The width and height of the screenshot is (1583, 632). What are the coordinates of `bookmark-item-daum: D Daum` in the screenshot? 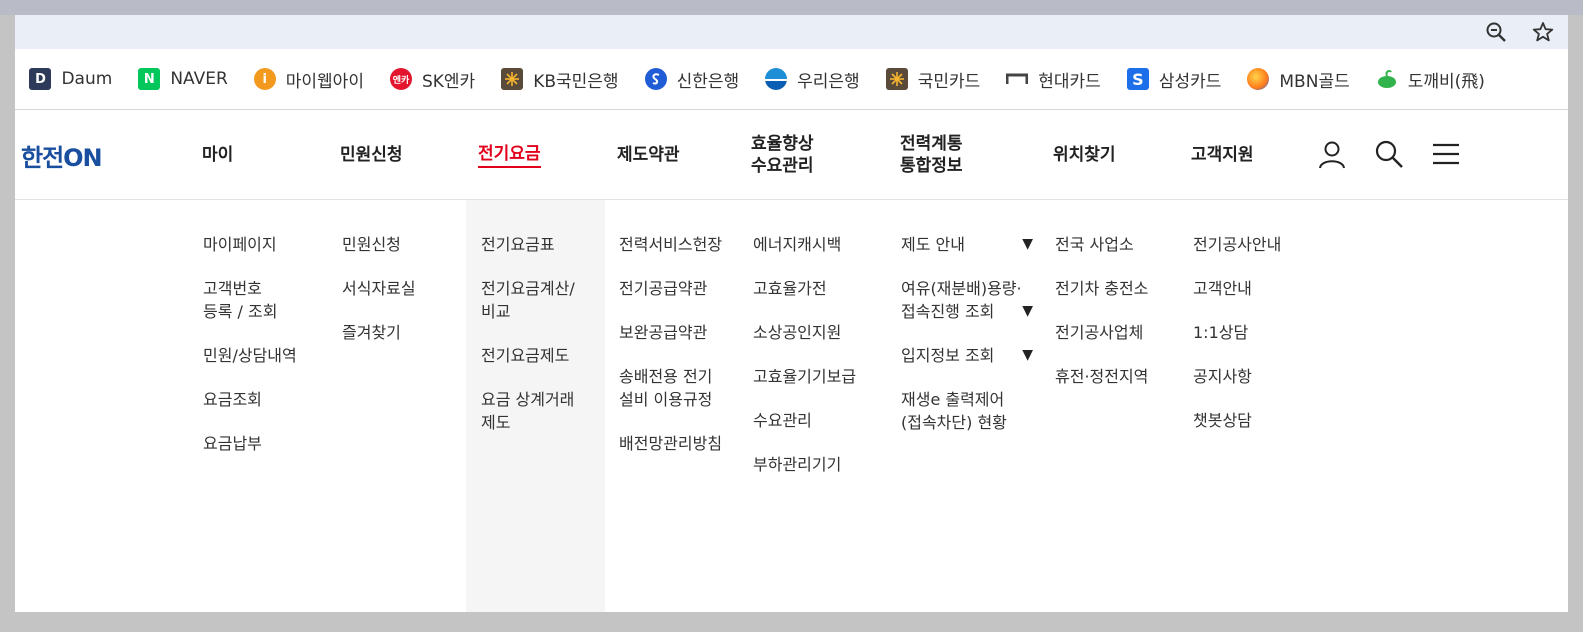 It's located at (70, 79).